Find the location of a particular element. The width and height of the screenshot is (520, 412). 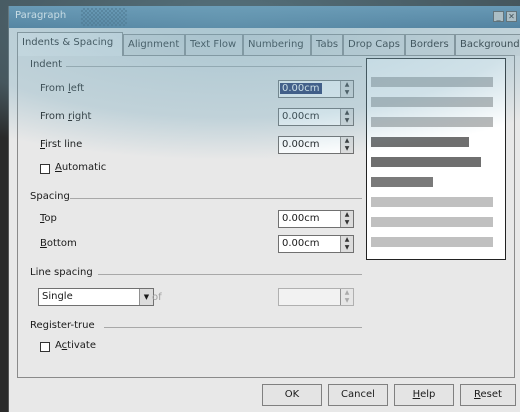

line-spacing-amount-spinbox: ▲ ▼ is located at coordinates (316, 297).